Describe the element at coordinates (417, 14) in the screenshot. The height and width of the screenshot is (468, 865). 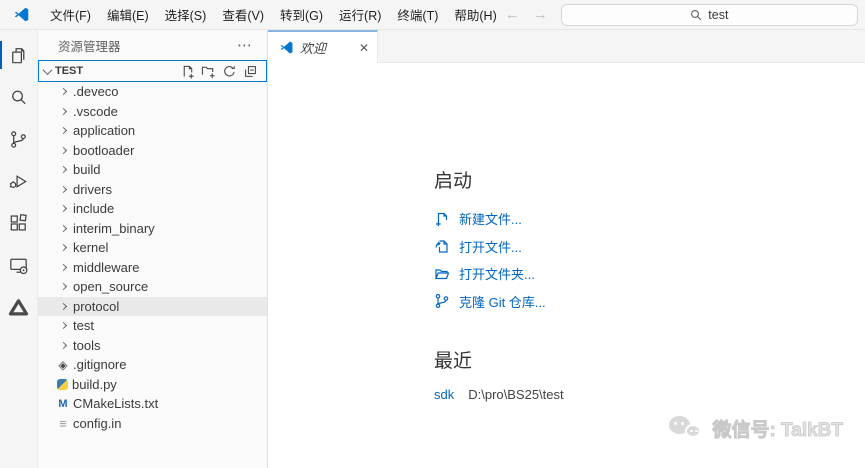
I see `menubar-item: 终端(T)` at that location.